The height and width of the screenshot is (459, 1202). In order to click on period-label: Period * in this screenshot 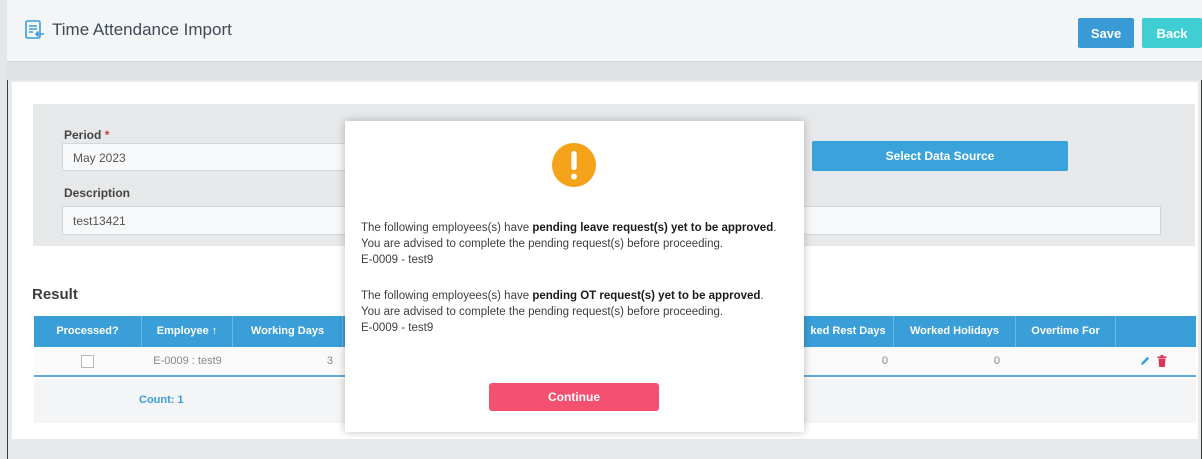, I will do `click(87, 135)`.